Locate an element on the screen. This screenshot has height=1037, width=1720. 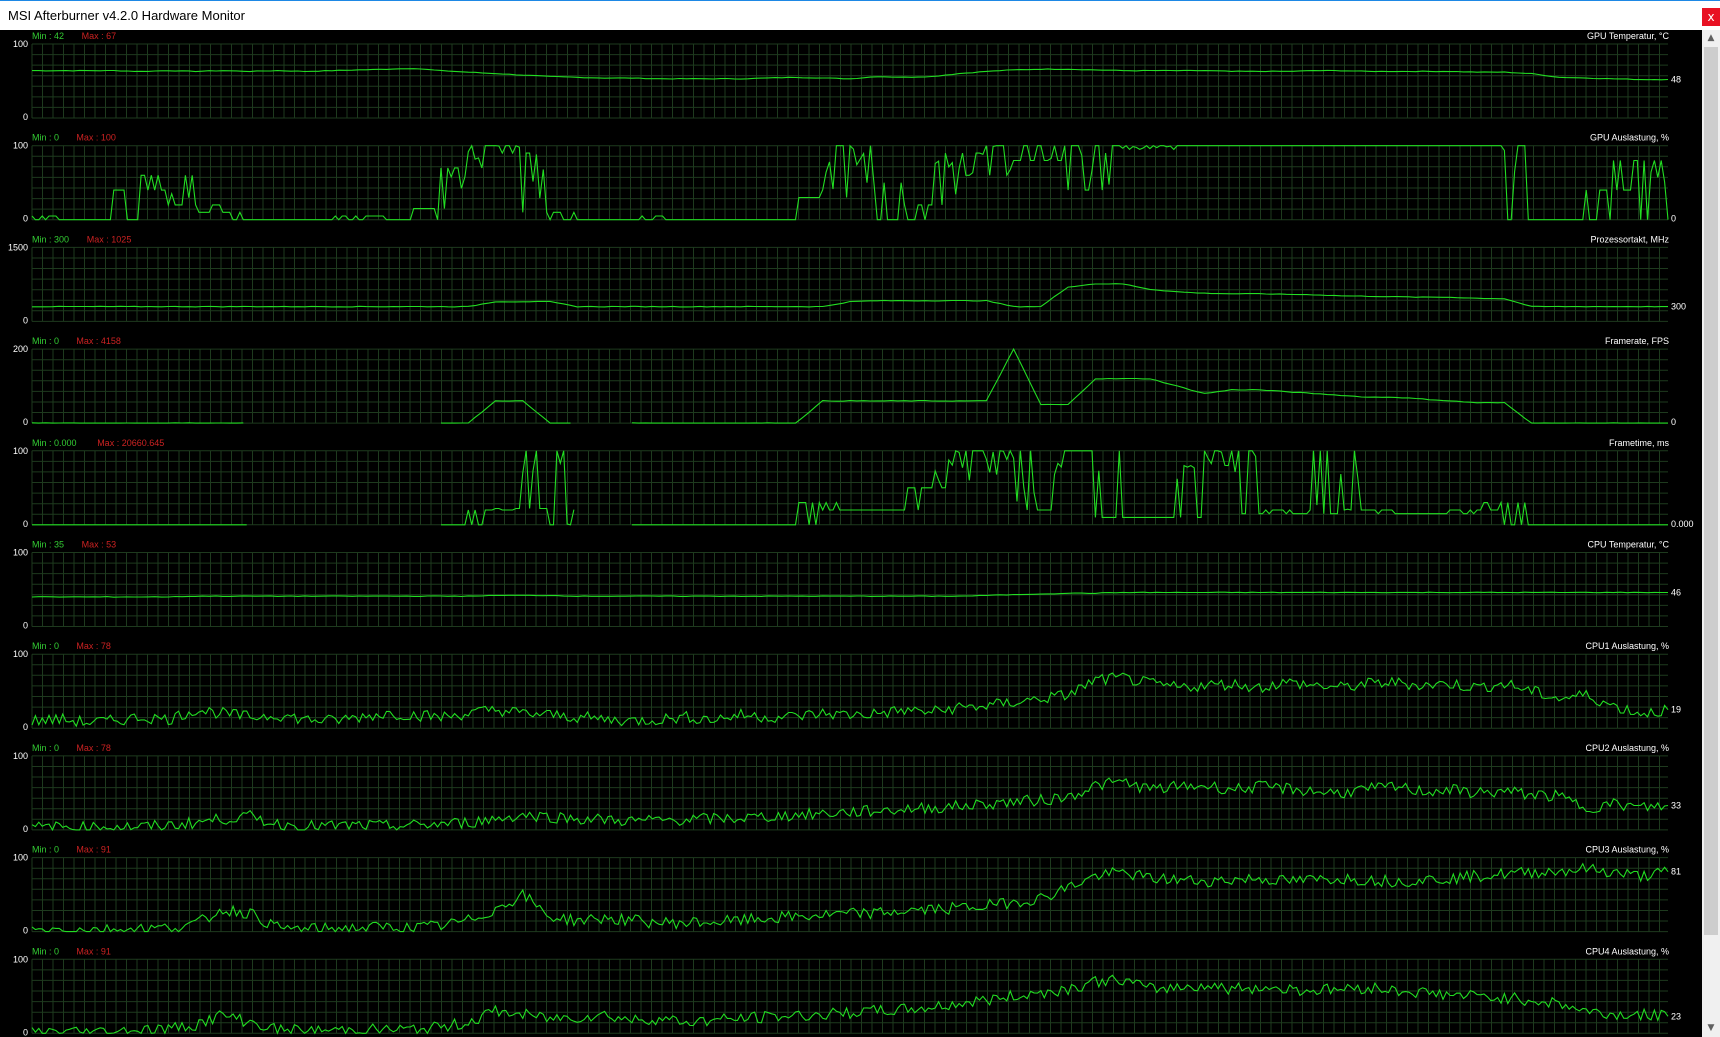
graph-panel-7: Min : 0 Max : 78 CPU1 Auslastung, % 100 0 19 is located at coordinates (847, 686).